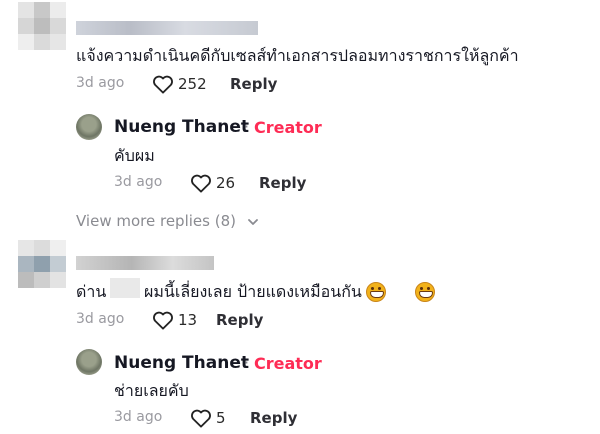 Image resolution: width=600 pixels, height=434 pixels. Describe the element at coordinates (226, 183) in the screenshot. I see `like-count: 26` at that location.